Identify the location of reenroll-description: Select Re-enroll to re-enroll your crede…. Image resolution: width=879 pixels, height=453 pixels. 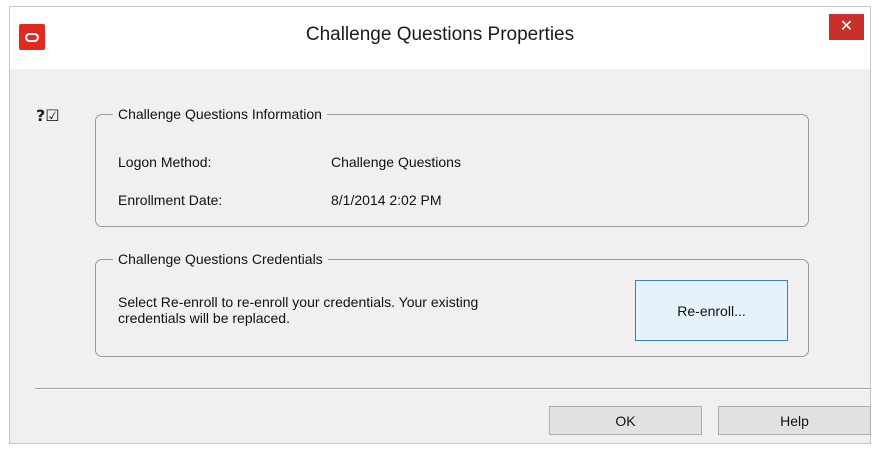
(298, 310).